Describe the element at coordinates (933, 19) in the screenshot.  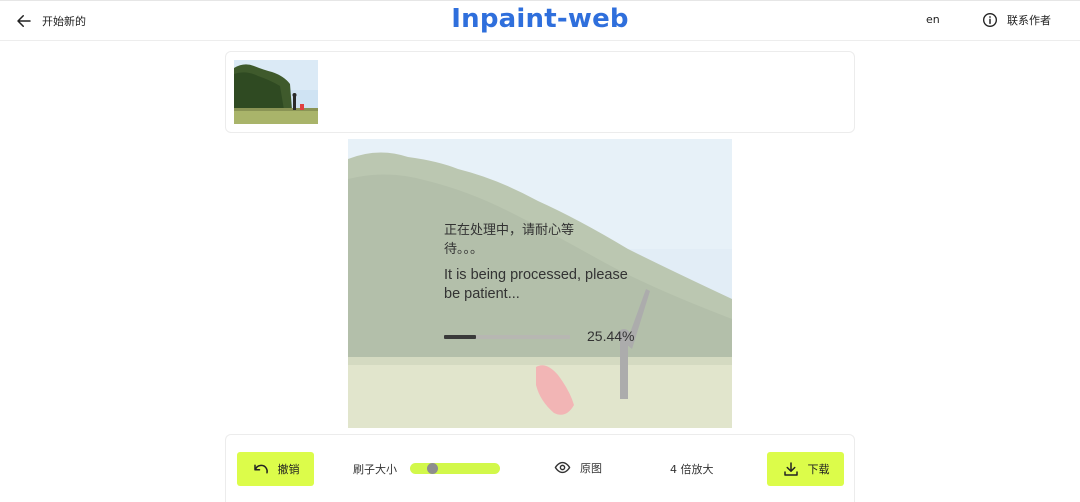
I see `language-toggle: en` at that location.